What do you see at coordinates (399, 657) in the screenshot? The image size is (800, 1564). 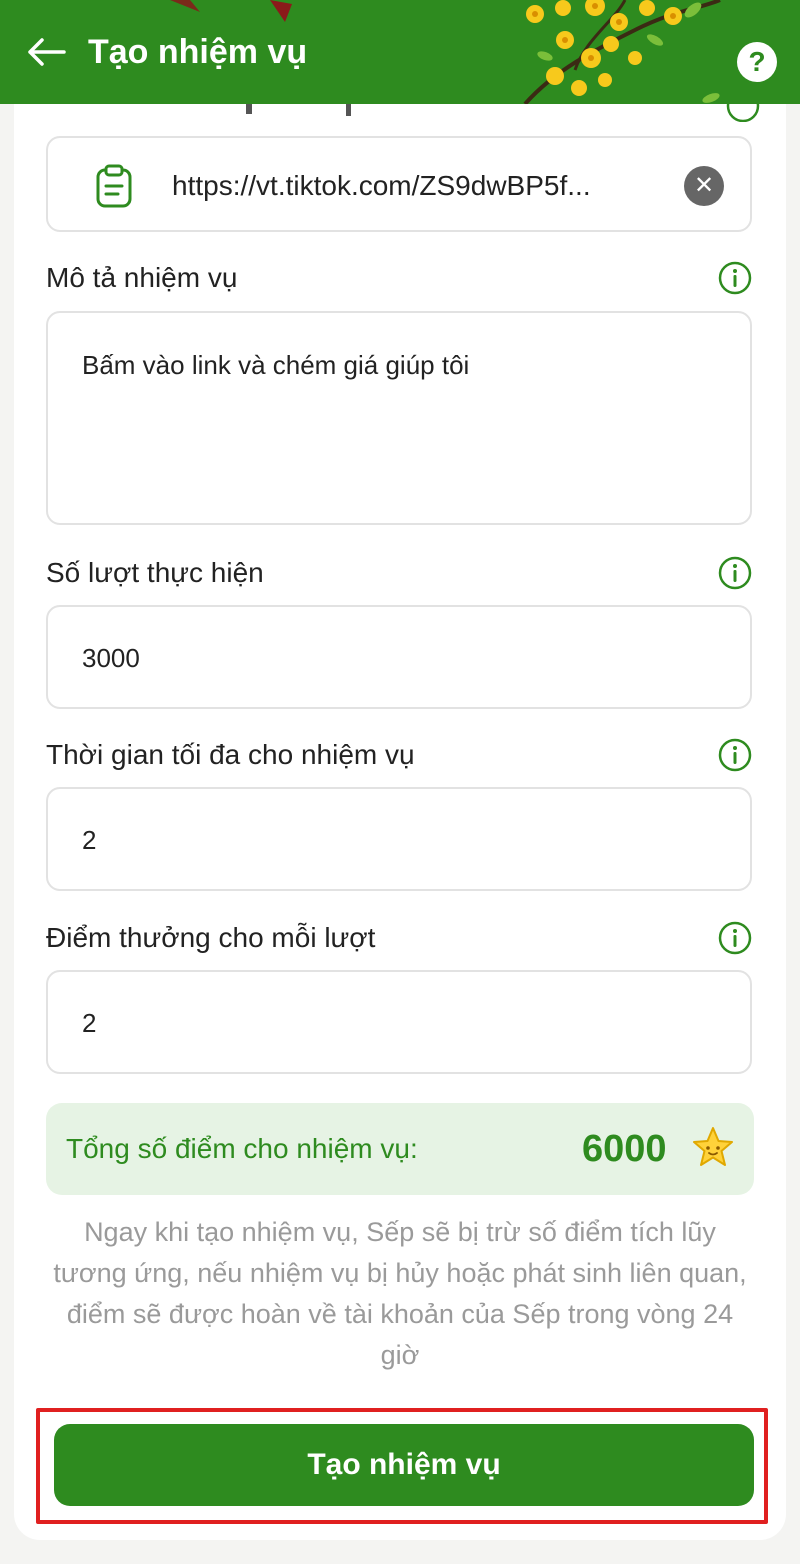 I see `count-input: 3000` at bounding box center [399, 657].